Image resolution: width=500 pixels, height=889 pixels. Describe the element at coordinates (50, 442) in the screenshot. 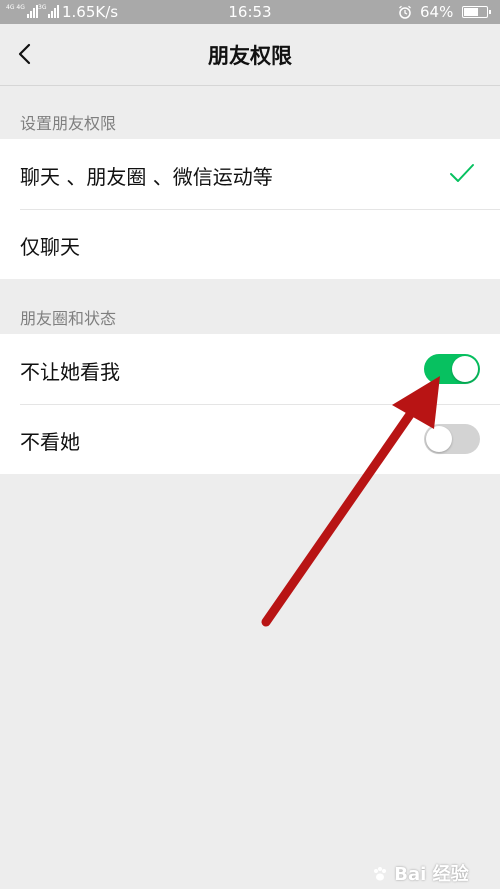

I see `setting-label: 不看她` at that location.